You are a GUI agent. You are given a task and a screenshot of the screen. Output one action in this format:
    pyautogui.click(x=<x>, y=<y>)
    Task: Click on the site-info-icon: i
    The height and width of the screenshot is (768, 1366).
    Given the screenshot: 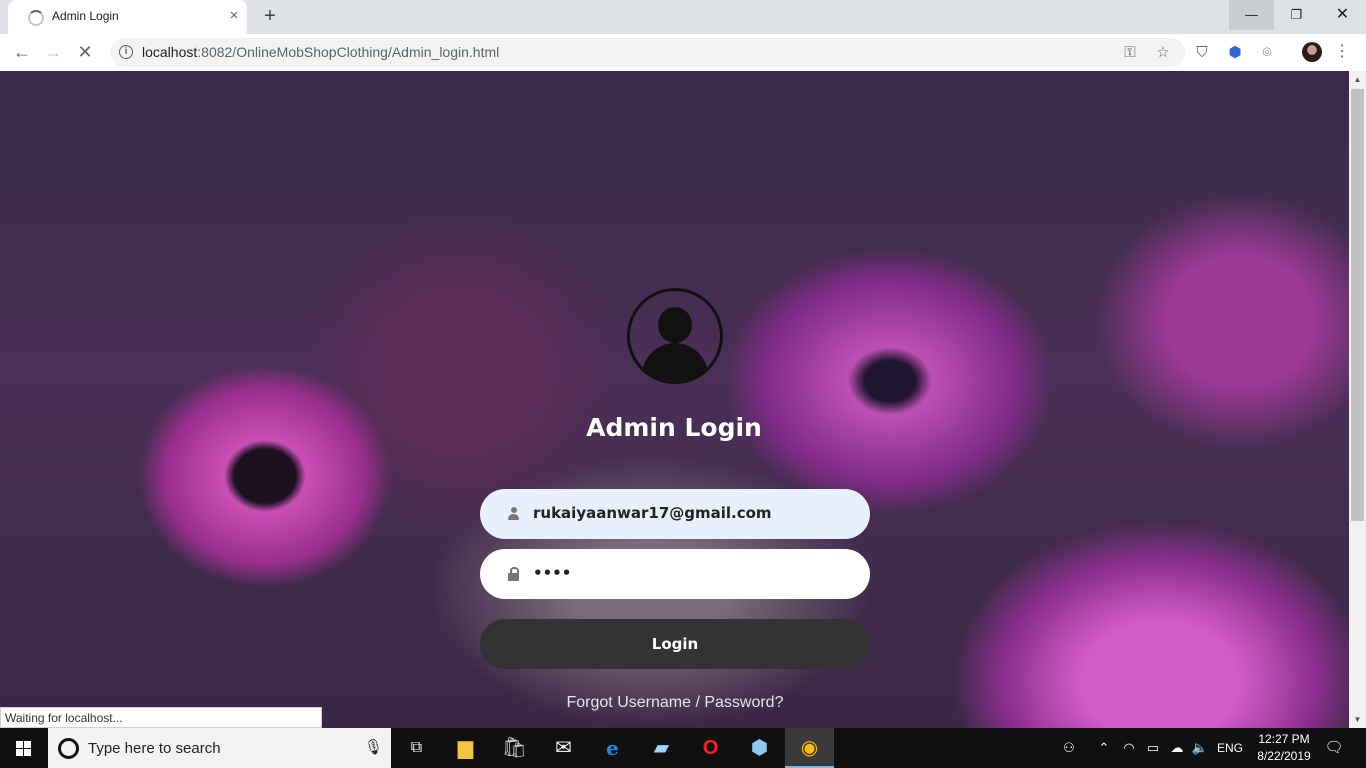 What is the action you would take?
    pyautogui.click(x=126, y=52)
    